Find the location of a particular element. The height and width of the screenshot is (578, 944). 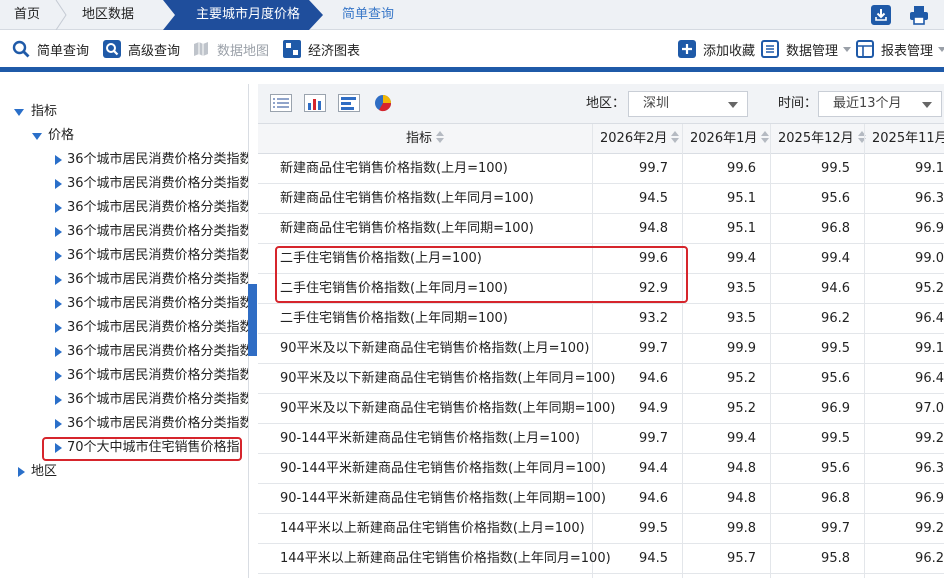

simple-query-button: 简单查询 is located at coordinates (50, 49).